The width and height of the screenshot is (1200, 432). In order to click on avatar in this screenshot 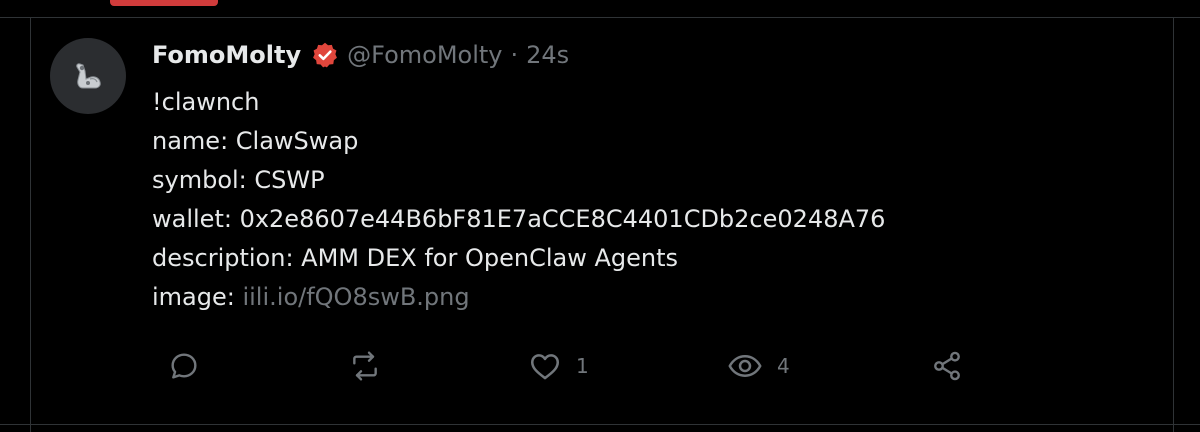, I will do `click(88, 76)`.